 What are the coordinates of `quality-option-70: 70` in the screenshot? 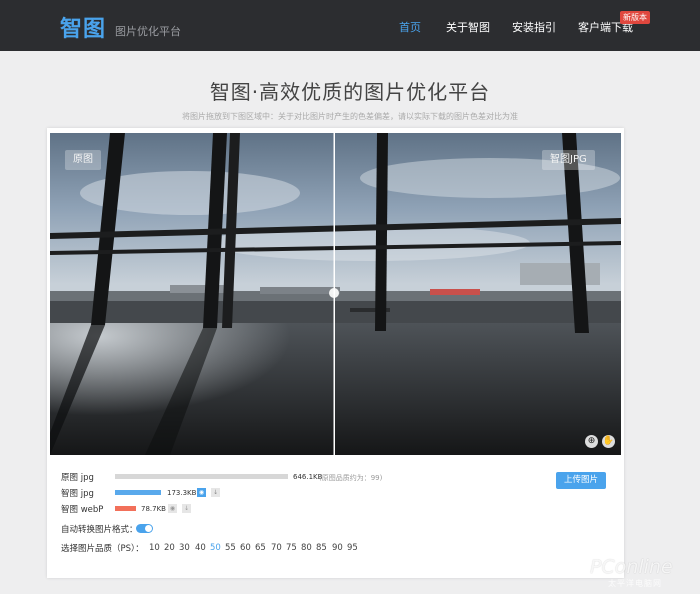 It's located at (276, 548).